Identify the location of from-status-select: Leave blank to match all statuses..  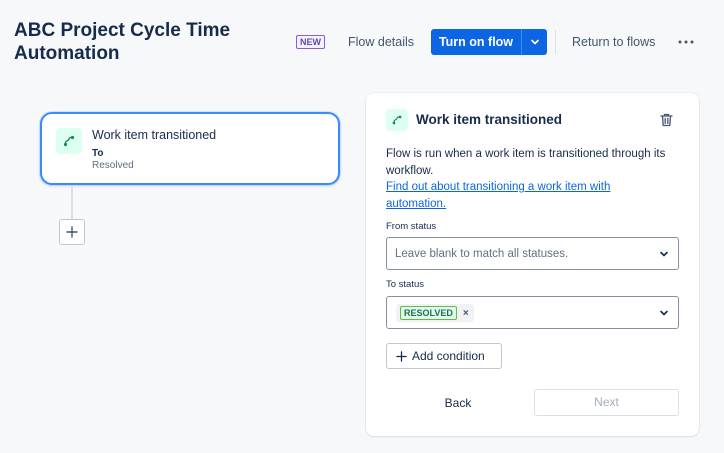
(532, 253).